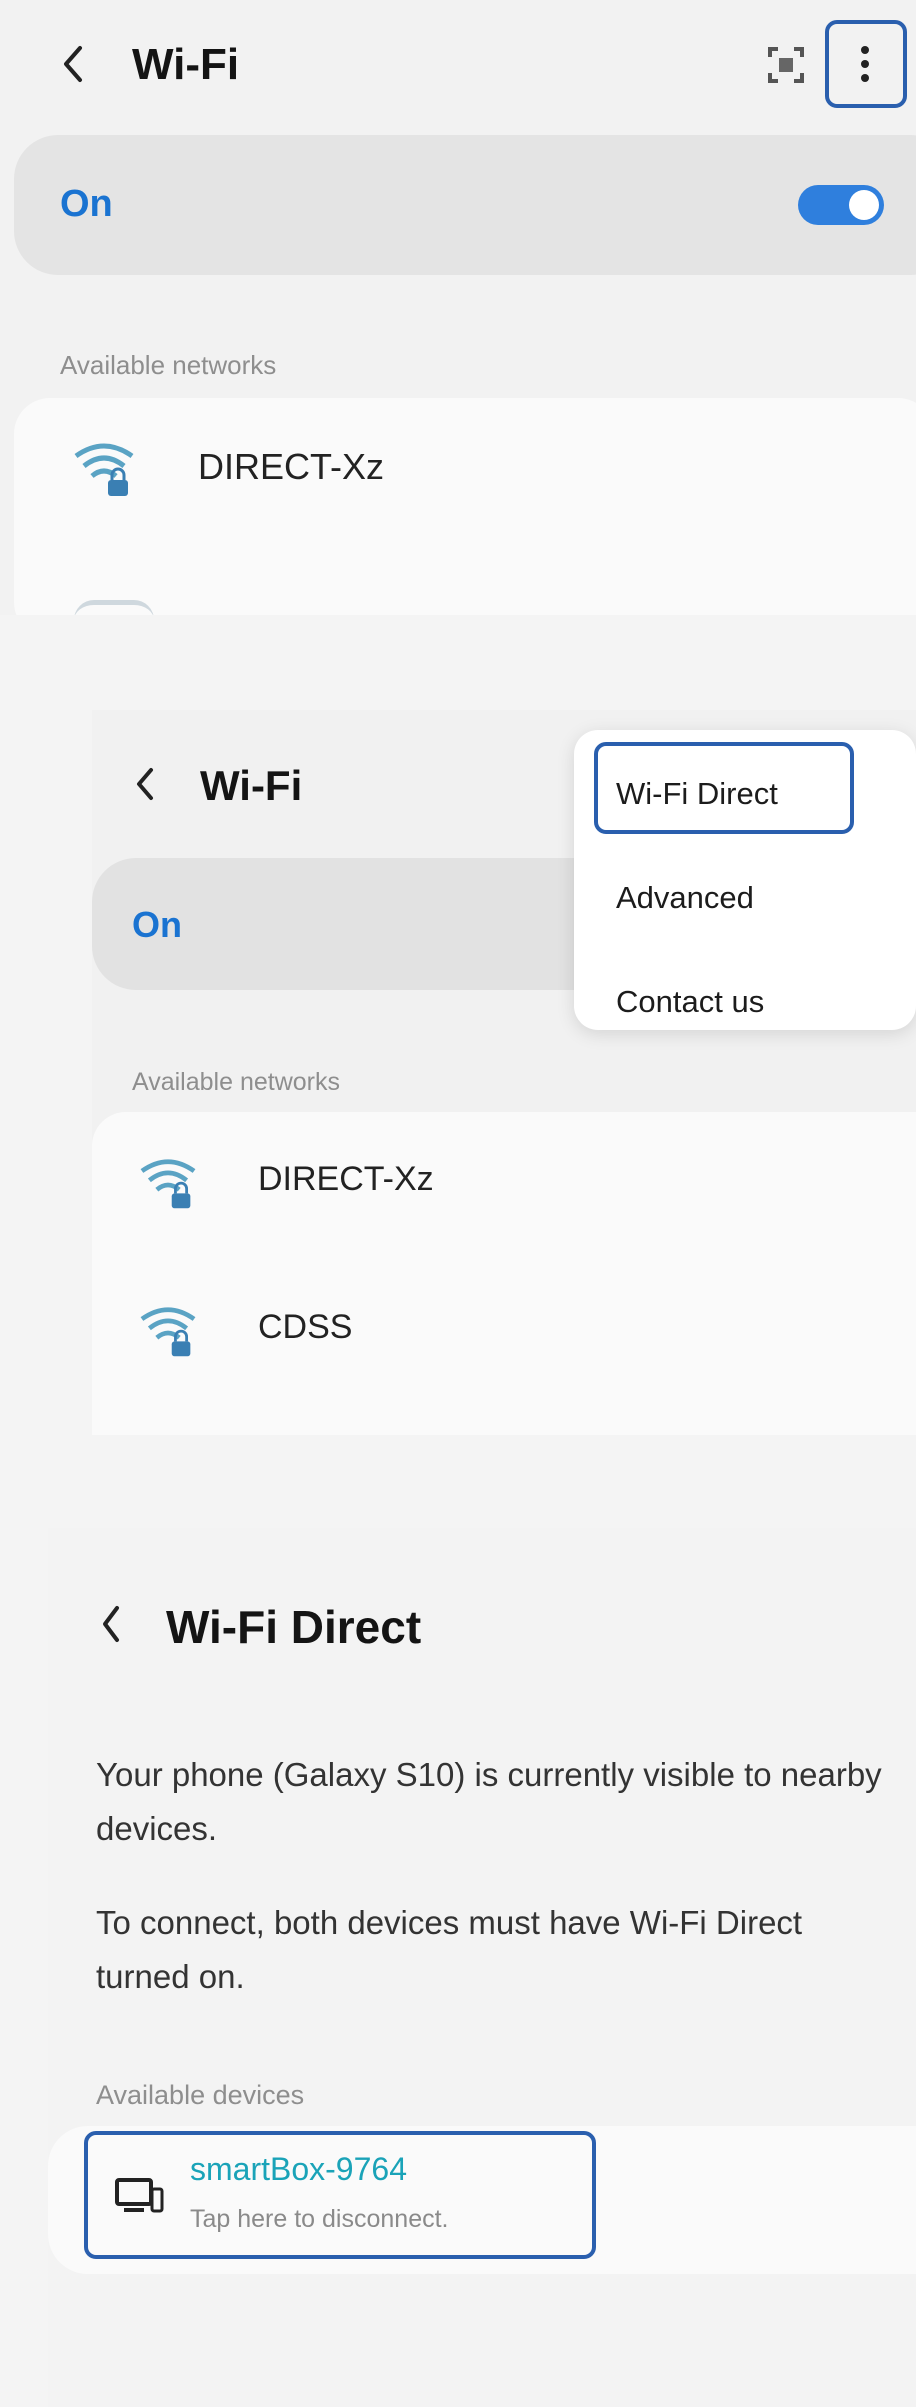 This screenshot has height=2407, width=916. I want to click on page-title: Wi-Fi Direct, so click(294, 1627).